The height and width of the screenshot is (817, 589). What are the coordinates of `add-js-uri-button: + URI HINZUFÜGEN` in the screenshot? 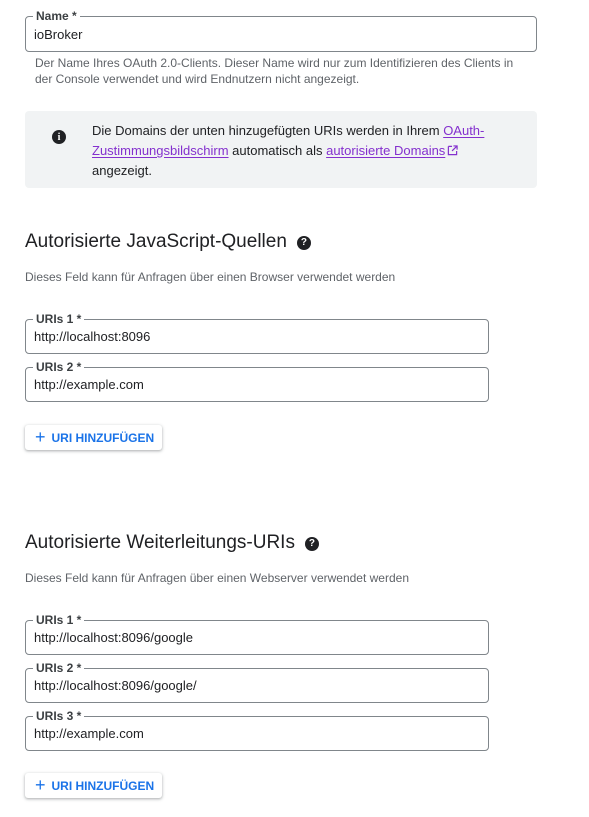 It's located at (94, 437).